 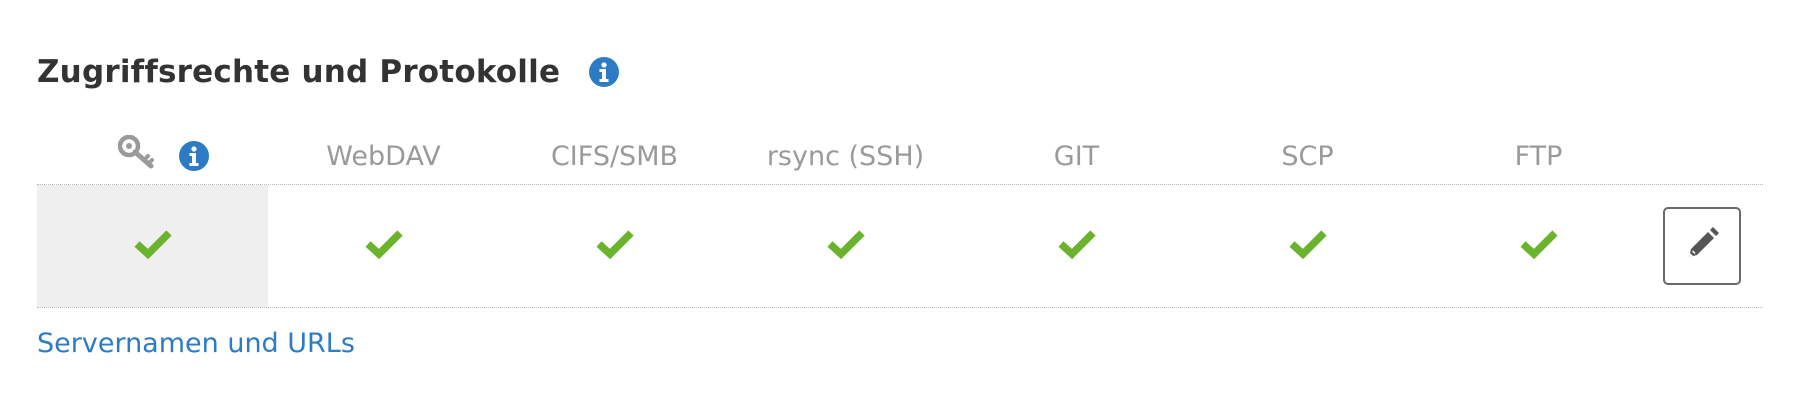 I want to click on key-column-header, so click(x=152, y=156).